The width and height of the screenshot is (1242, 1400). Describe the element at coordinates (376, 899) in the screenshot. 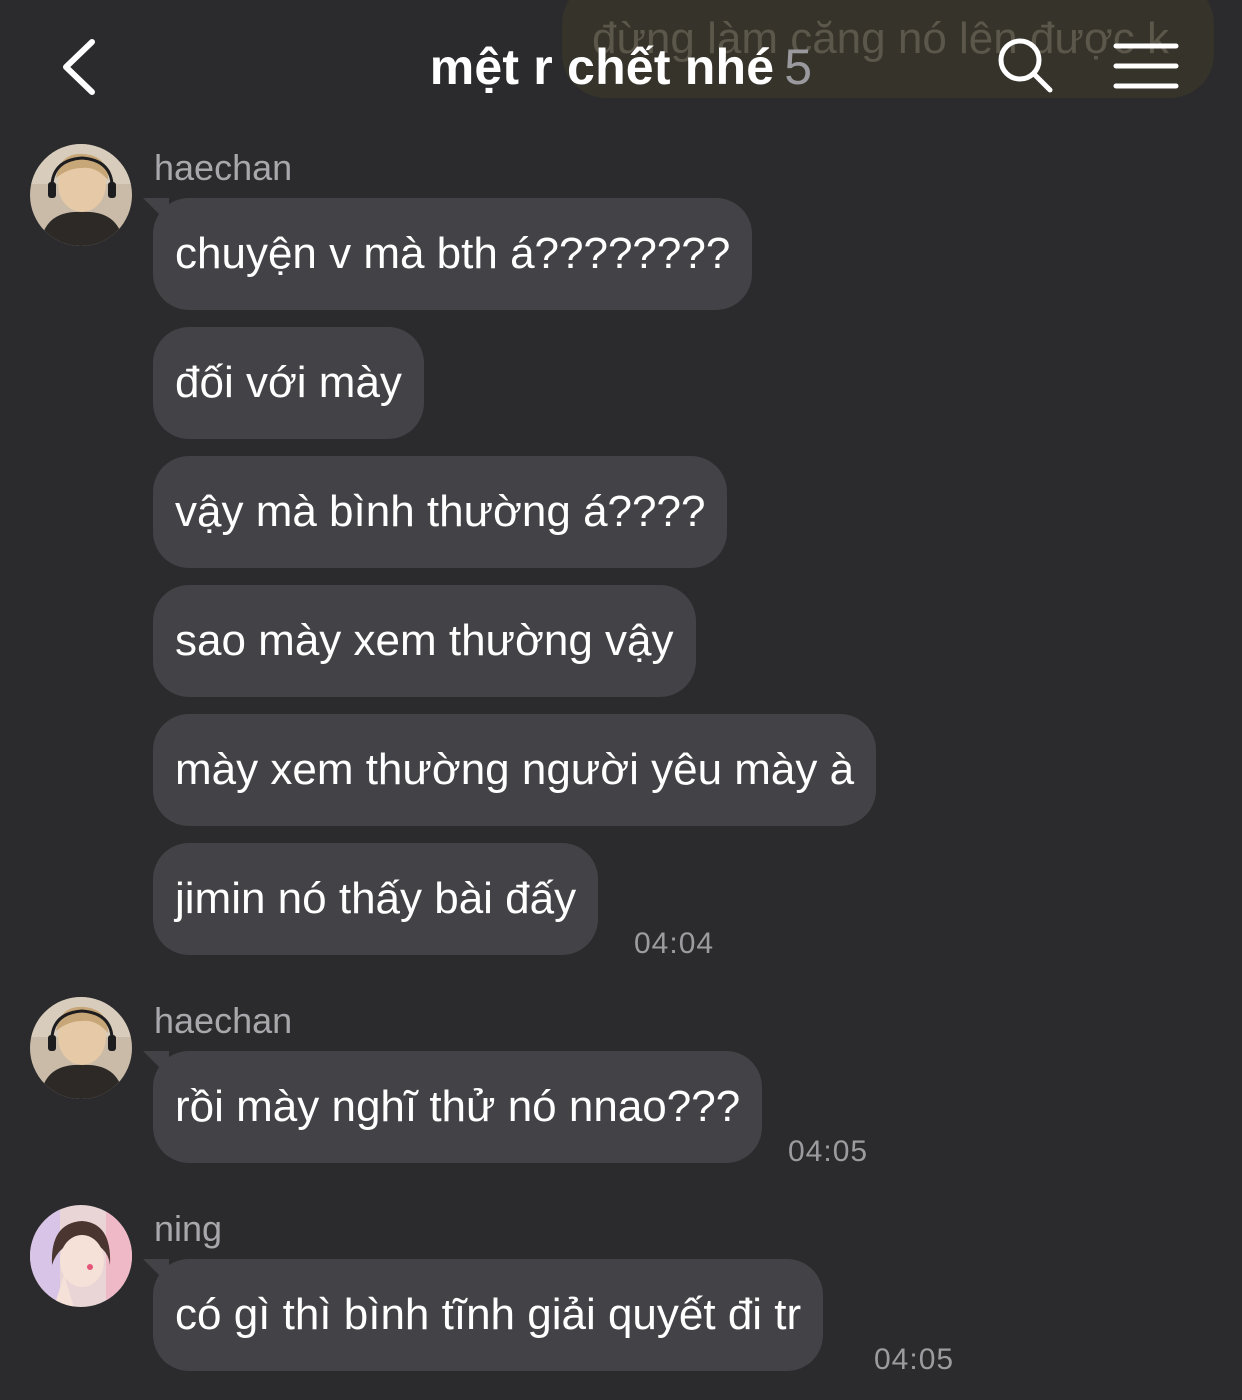

I see `message-bubble: jimin nó thấy bài đấy` at that location.